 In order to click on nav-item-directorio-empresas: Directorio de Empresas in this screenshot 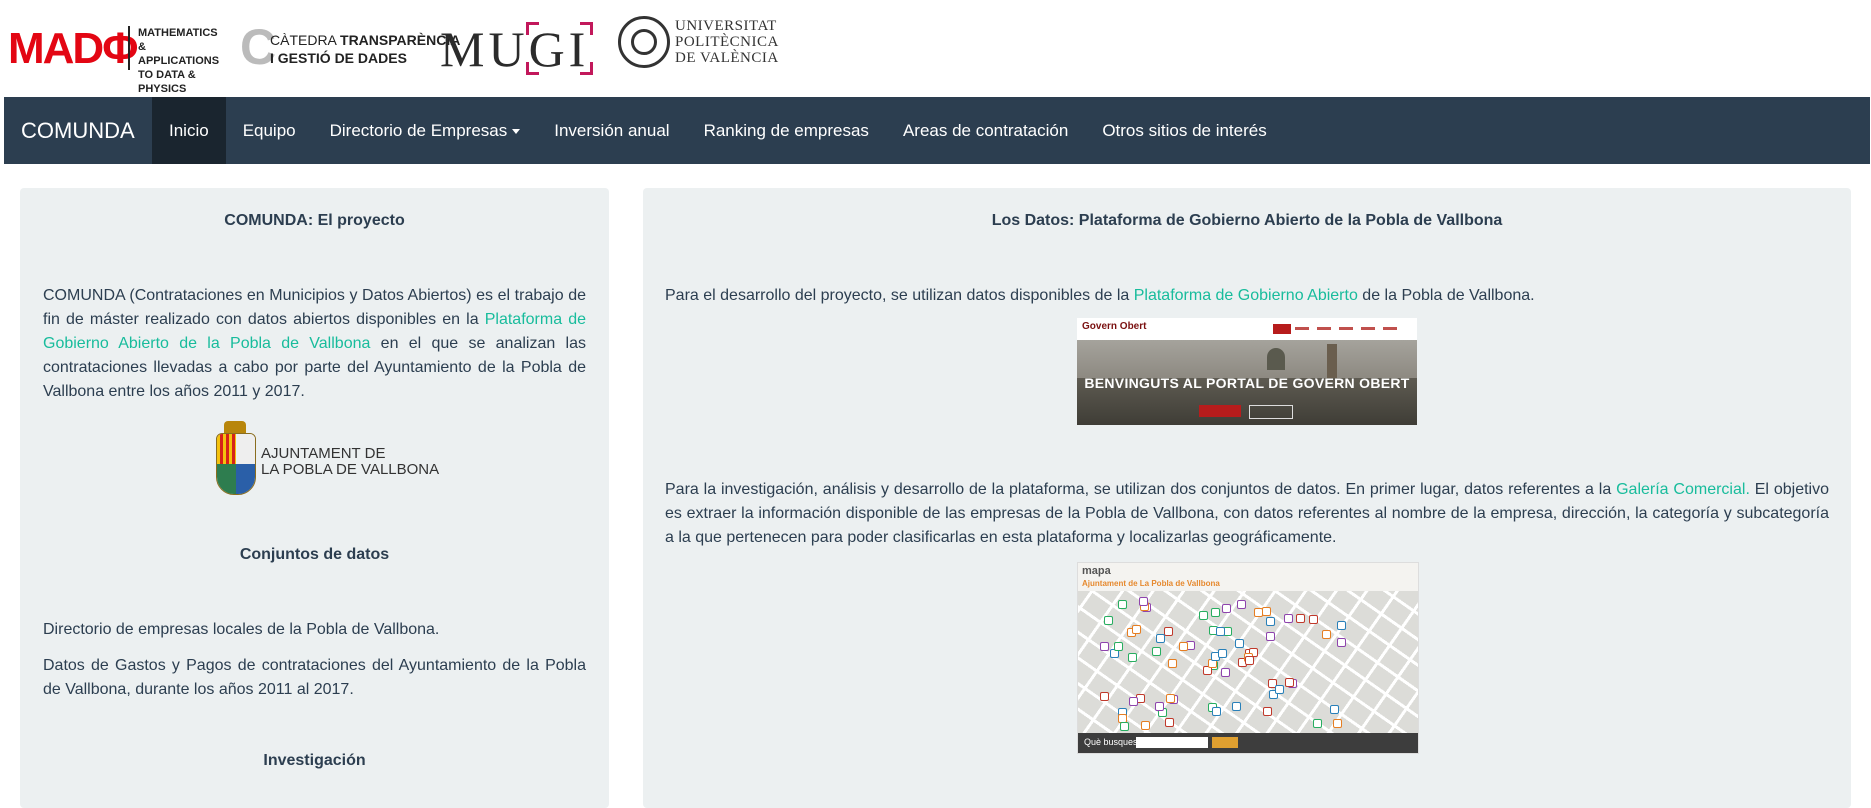, I will do `click(425, 130)`.